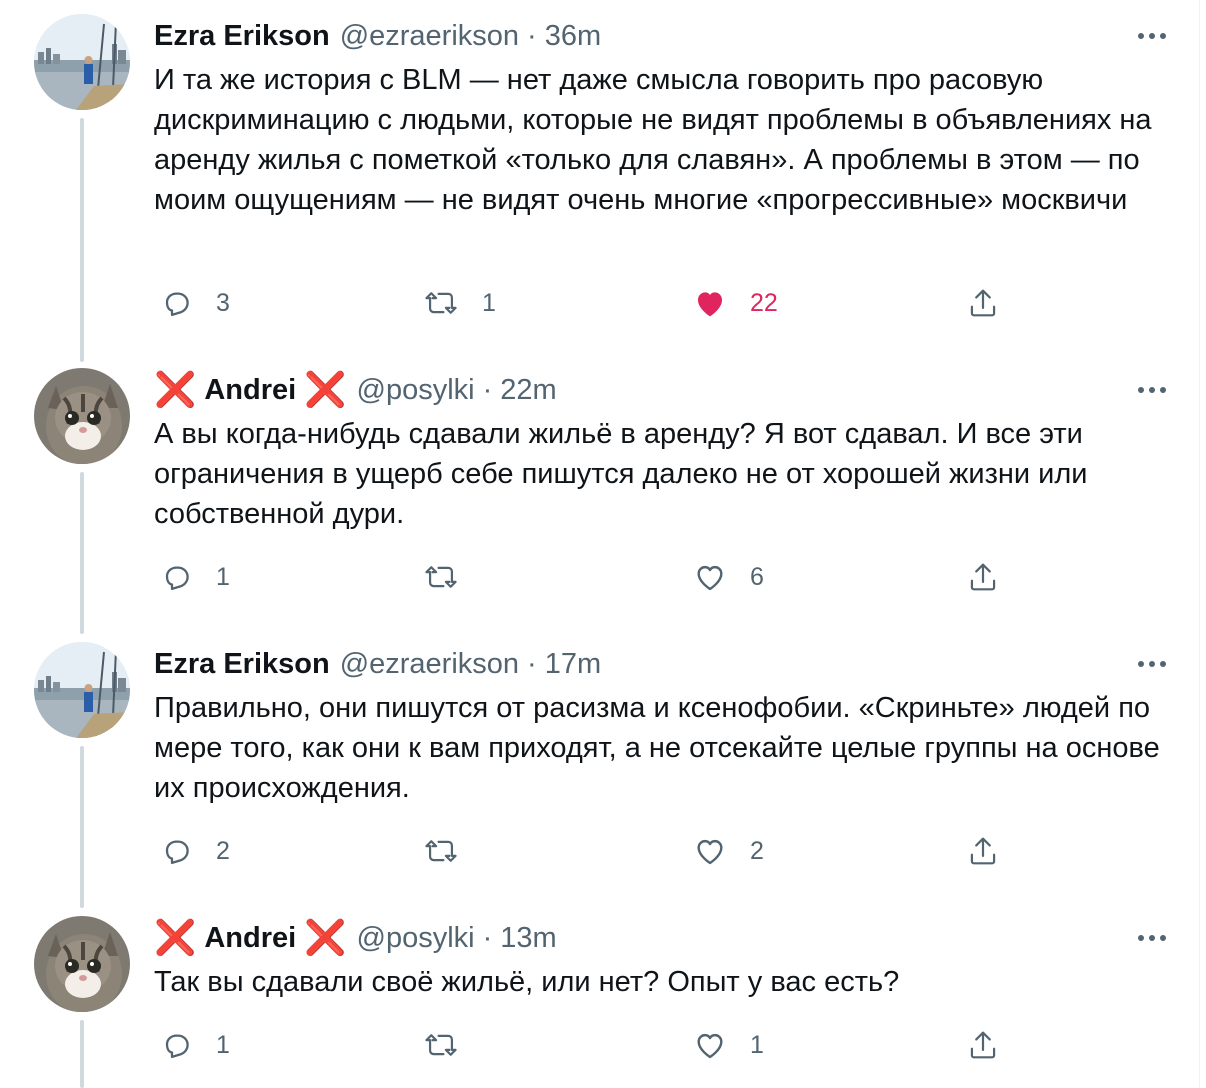 The image size is (1206, 1088). I want to click on heart-icon, so click(710, 1046).